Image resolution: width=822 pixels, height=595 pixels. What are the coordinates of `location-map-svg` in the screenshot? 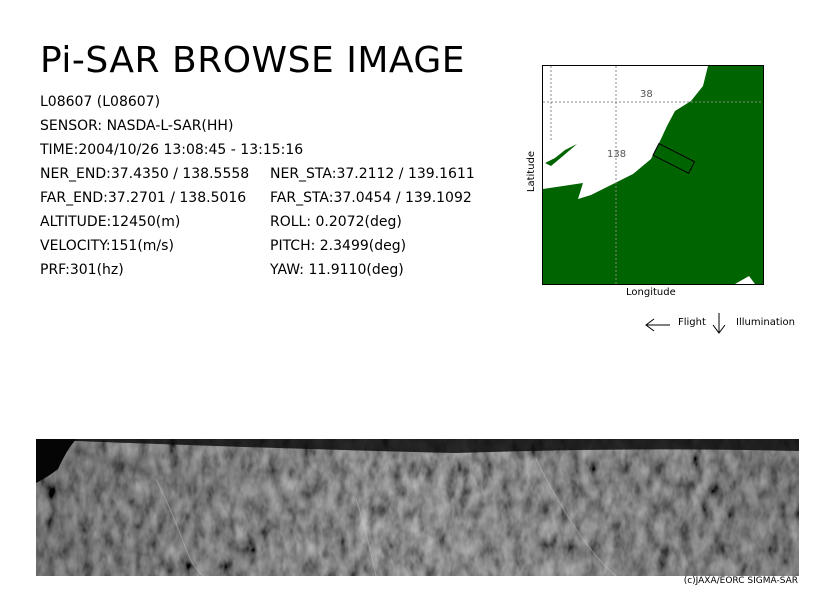 It's located at (653, 175).